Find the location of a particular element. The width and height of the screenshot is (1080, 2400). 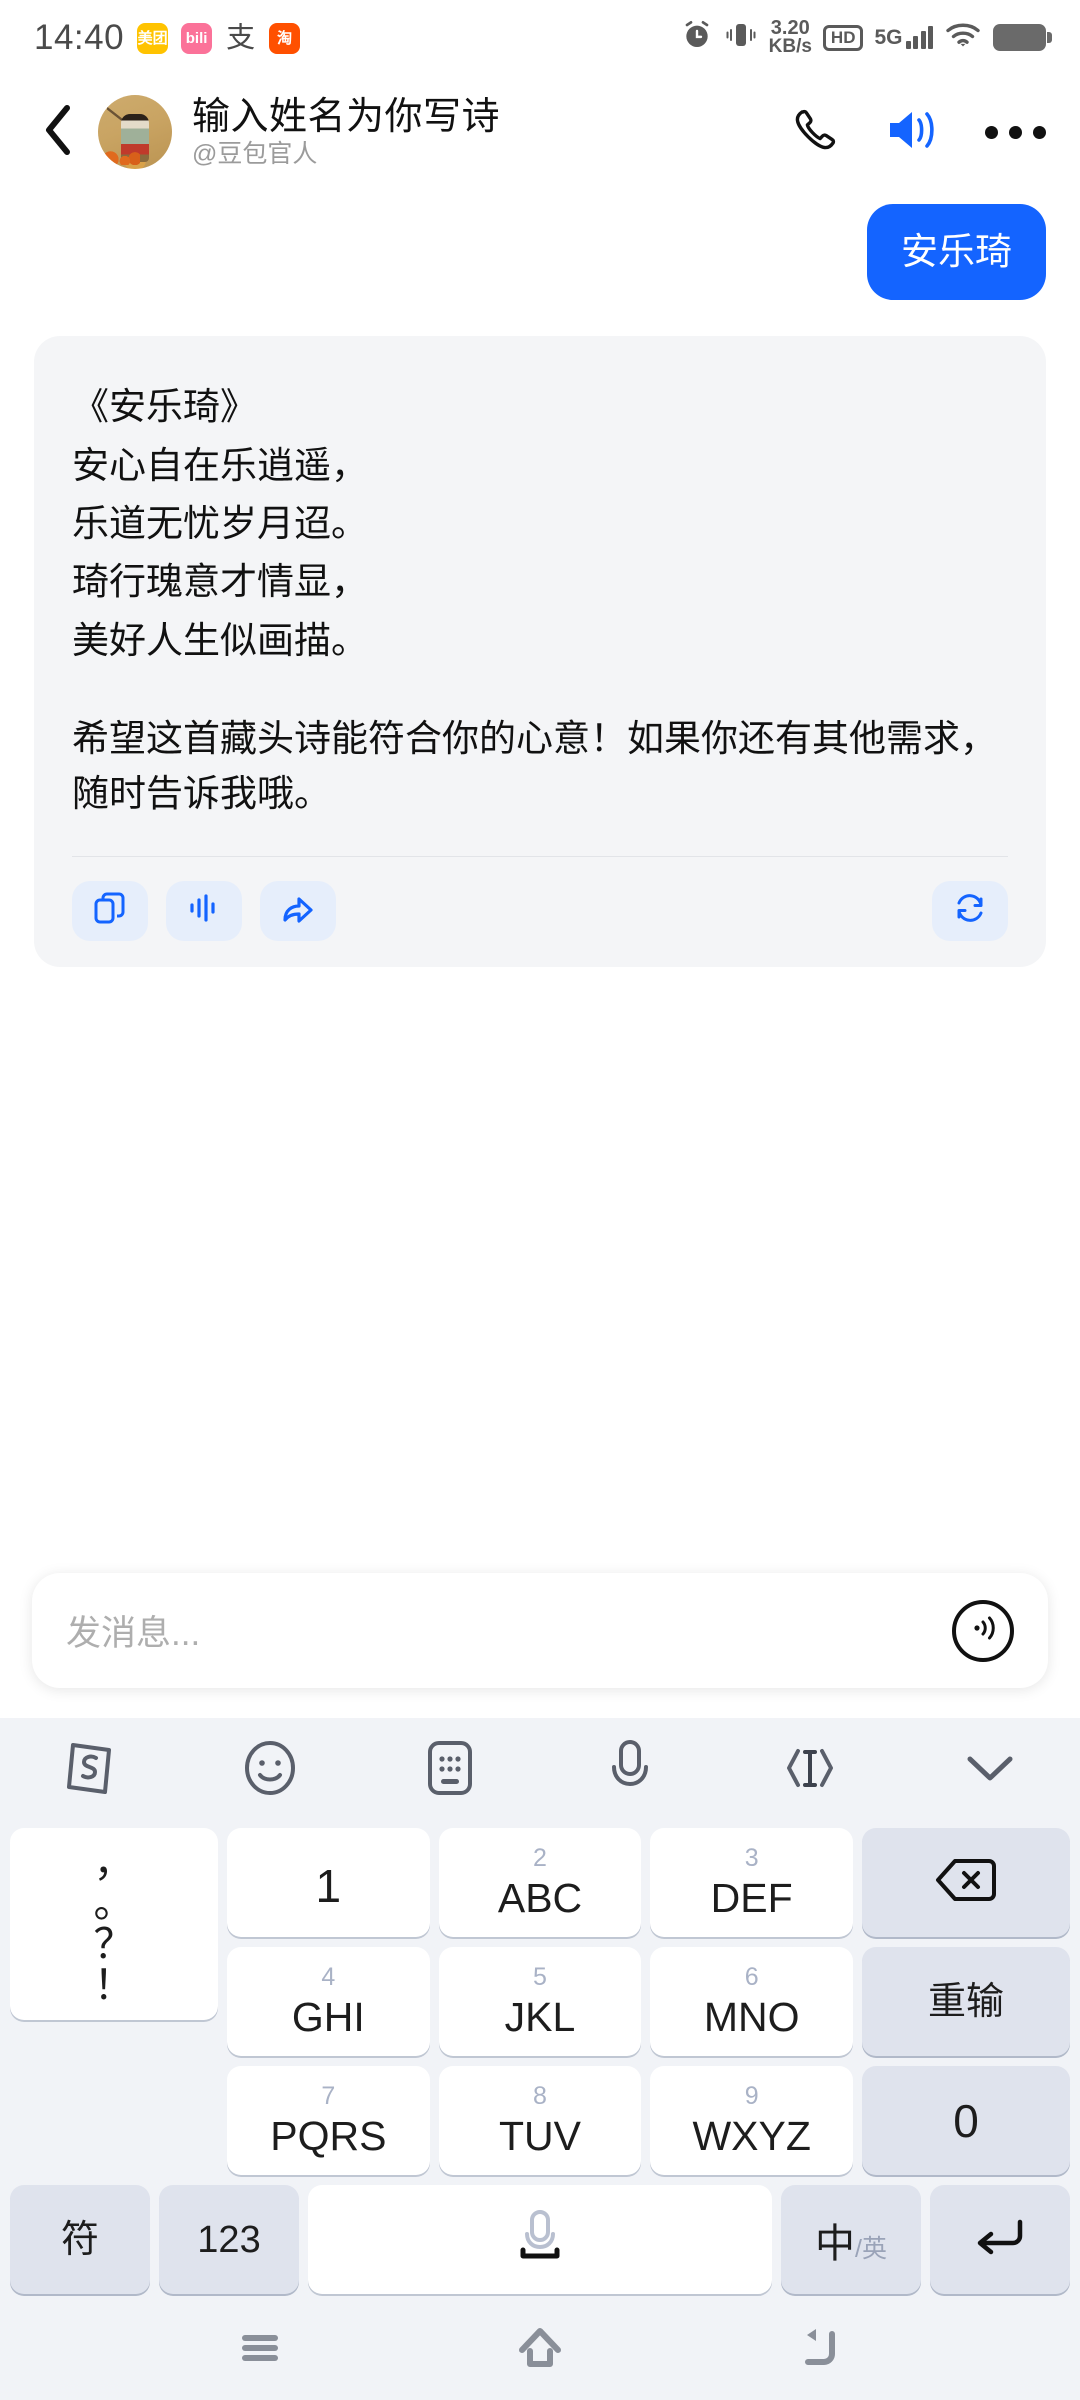

chevron-left-icon is located at coordinates (59, 132).